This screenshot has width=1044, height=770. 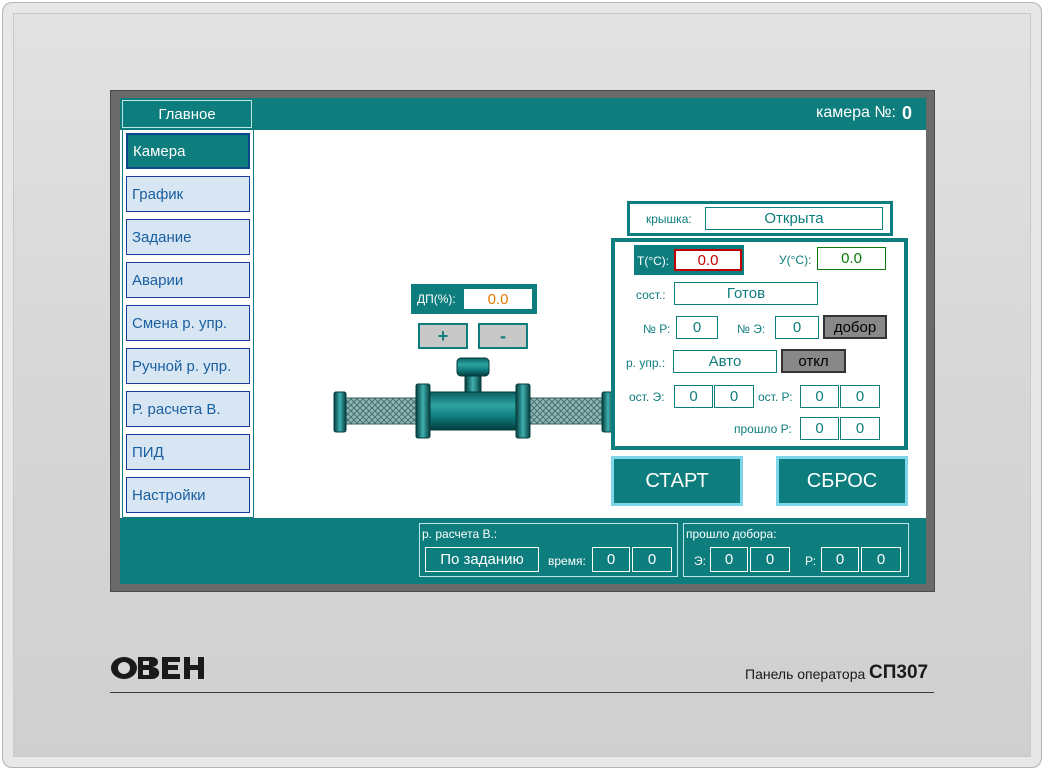 What do you see at coordinates (188, 366) in the screenshot?
I see `sidebar-item-manual-mode: Ручной р. упр.` at bounding box center [188, 366].